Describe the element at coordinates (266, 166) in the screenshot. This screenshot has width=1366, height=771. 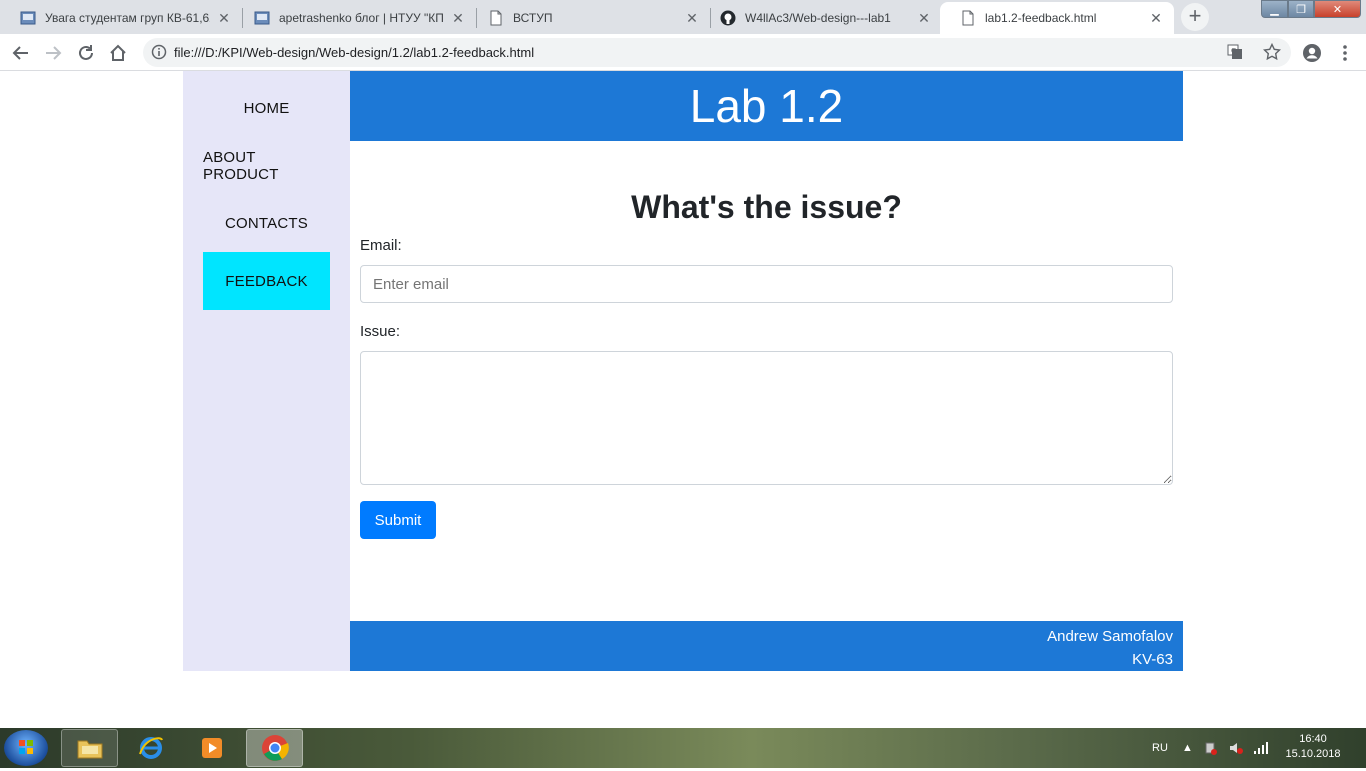
I see `nav-item-about-product: ABOUT PRODUCT` at that location.